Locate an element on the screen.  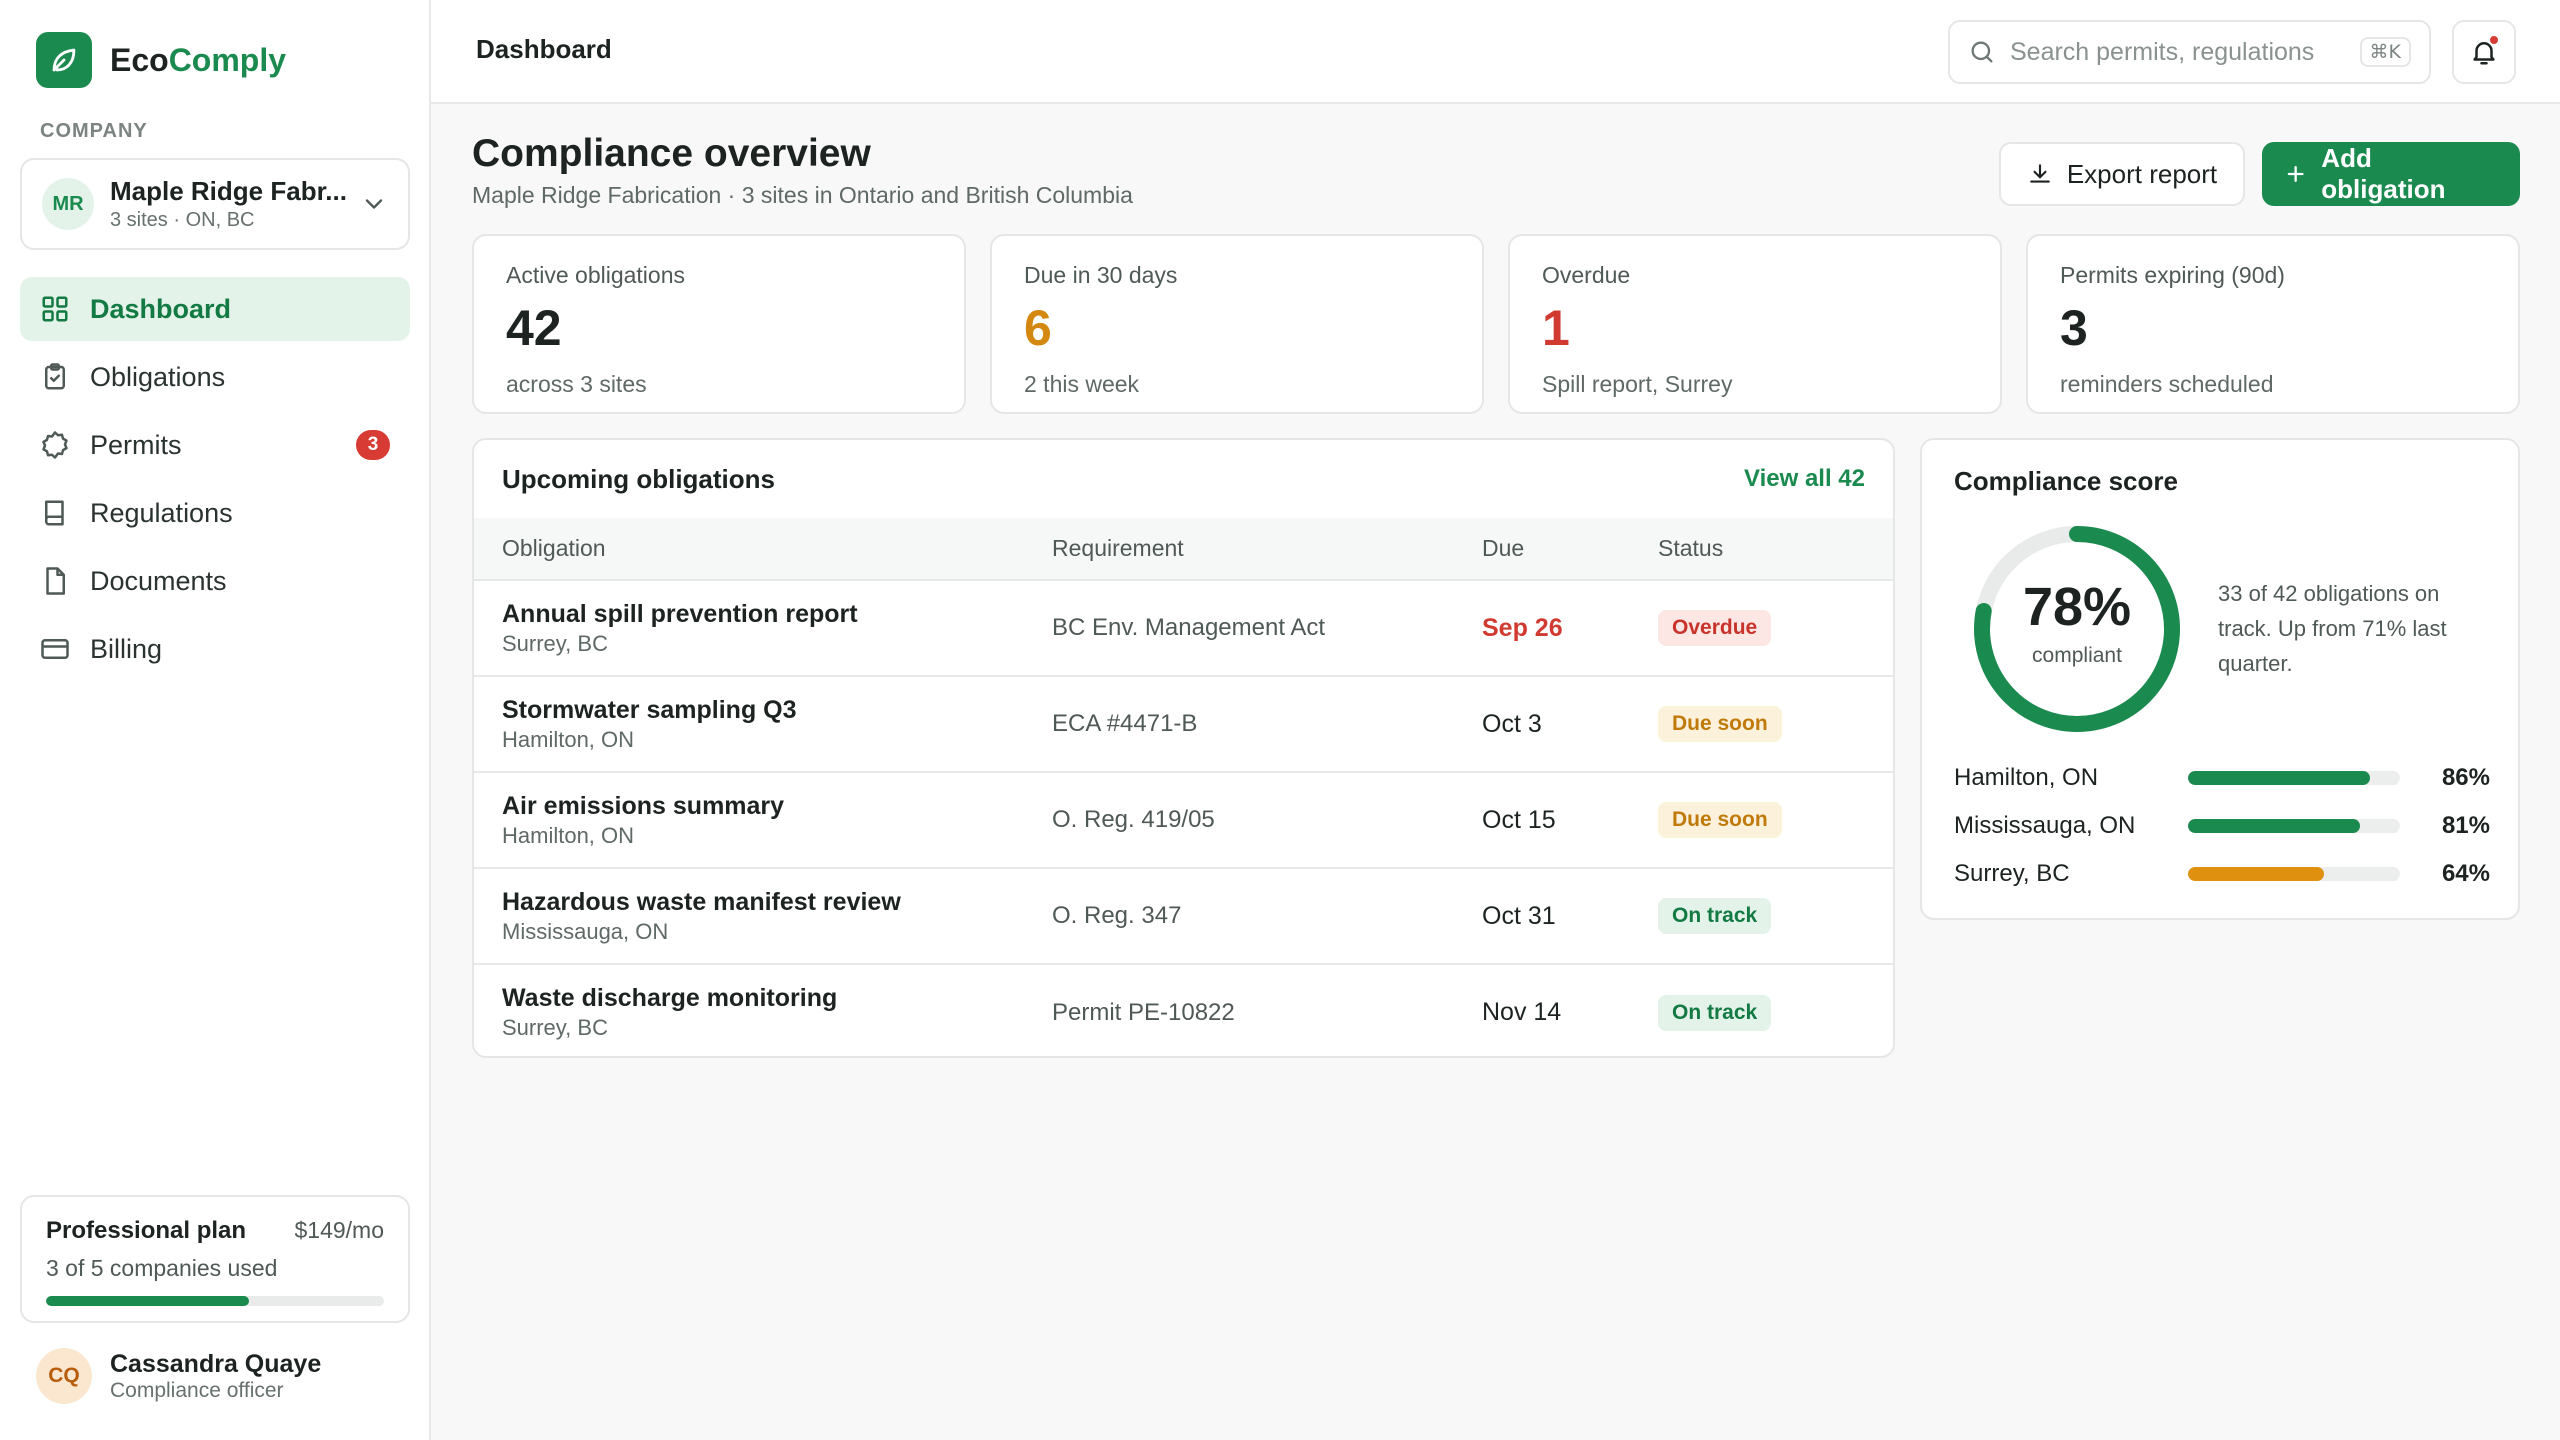
sidebar-item-permits: Permits 3 is located at coordinates (215, 445).